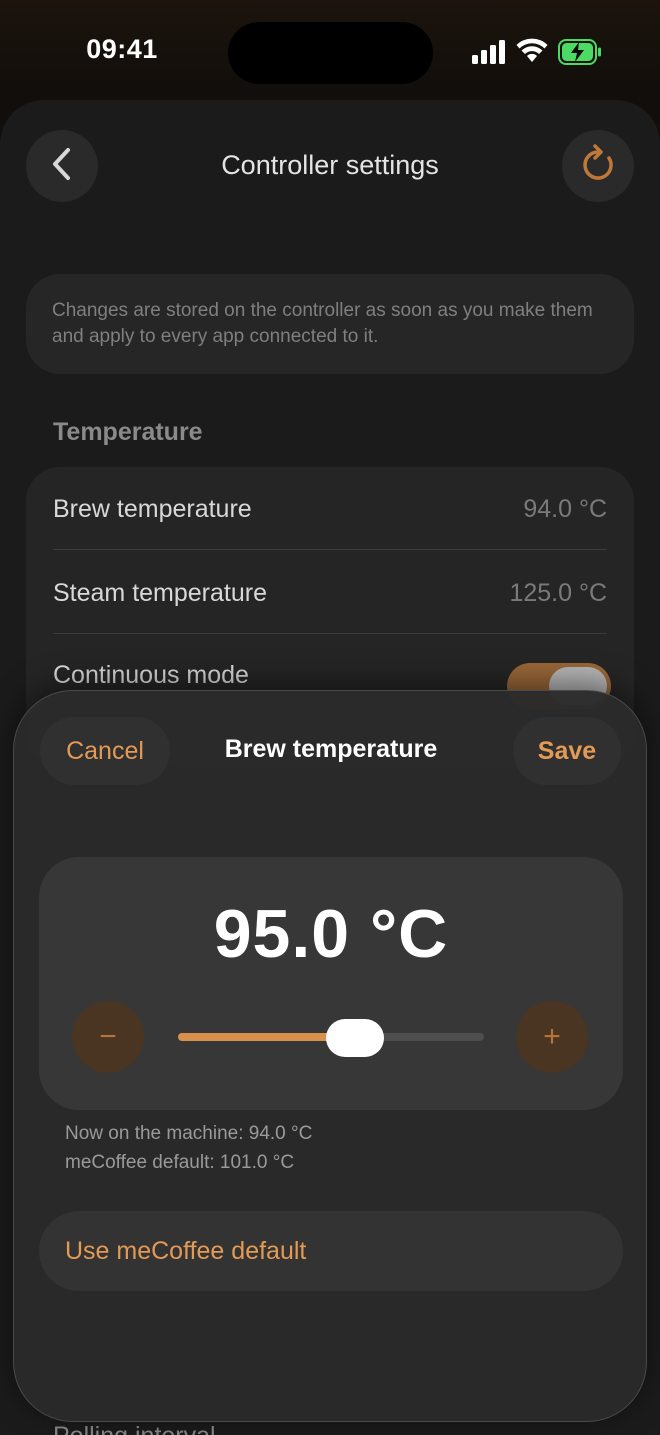 The image size is (660, 1435). What do you see at coordinates (122, 49) in the screenshot?
I see `status-time: 09:41` at bounding box center [122, 49].